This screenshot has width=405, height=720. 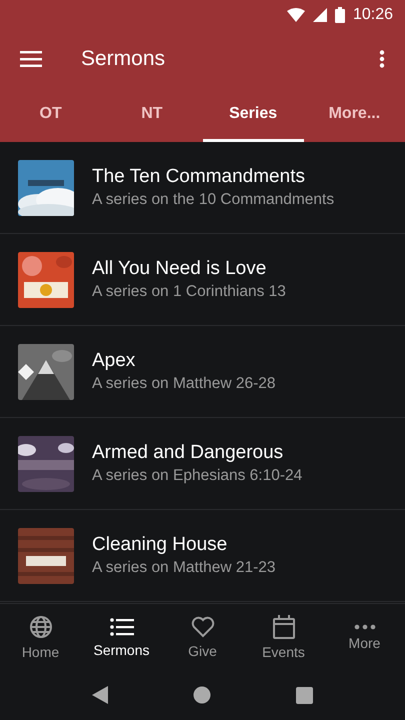 I want to click on series-title: All You Need is Love, so click(x=180, y=269).